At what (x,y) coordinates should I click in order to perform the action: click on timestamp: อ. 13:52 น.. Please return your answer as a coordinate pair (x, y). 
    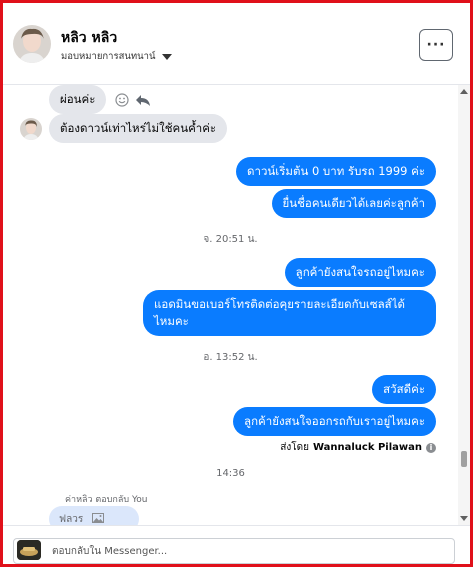
    Looking at the image, I should click on (230, 357).